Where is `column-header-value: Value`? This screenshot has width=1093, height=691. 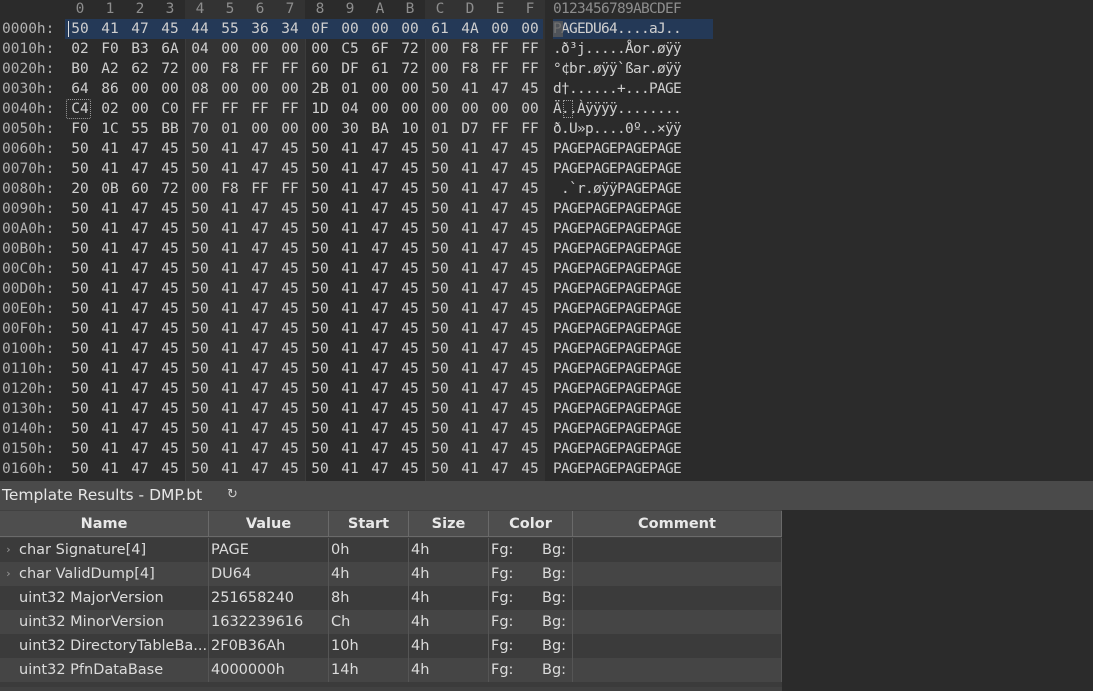 column-header-value: Value is located at coordinates (269, 524).